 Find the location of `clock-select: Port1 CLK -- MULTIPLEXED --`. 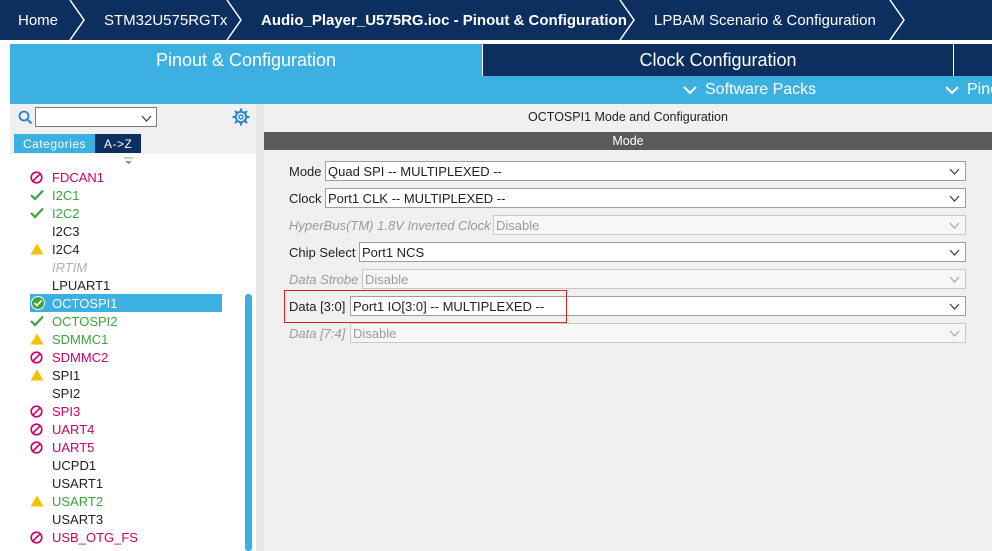

clock-select: Port1 CLK -- MULTIPLEXED -- is located at coordinates (645, 198).